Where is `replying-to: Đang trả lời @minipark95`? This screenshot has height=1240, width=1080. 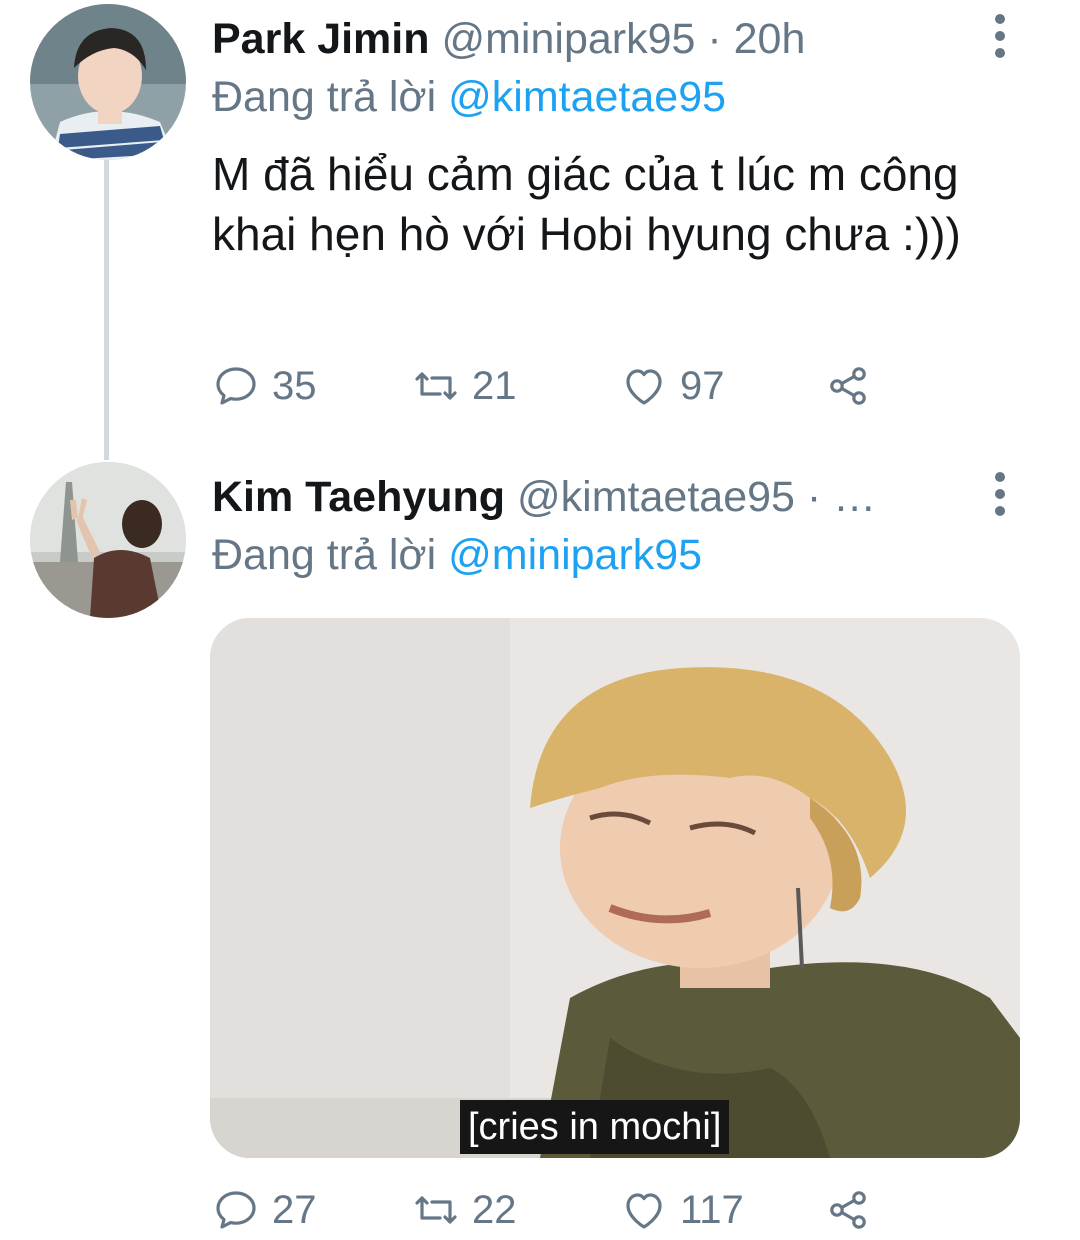
replying-to: Đang trả lời @minipark95 is located at coordinates (457, 555).